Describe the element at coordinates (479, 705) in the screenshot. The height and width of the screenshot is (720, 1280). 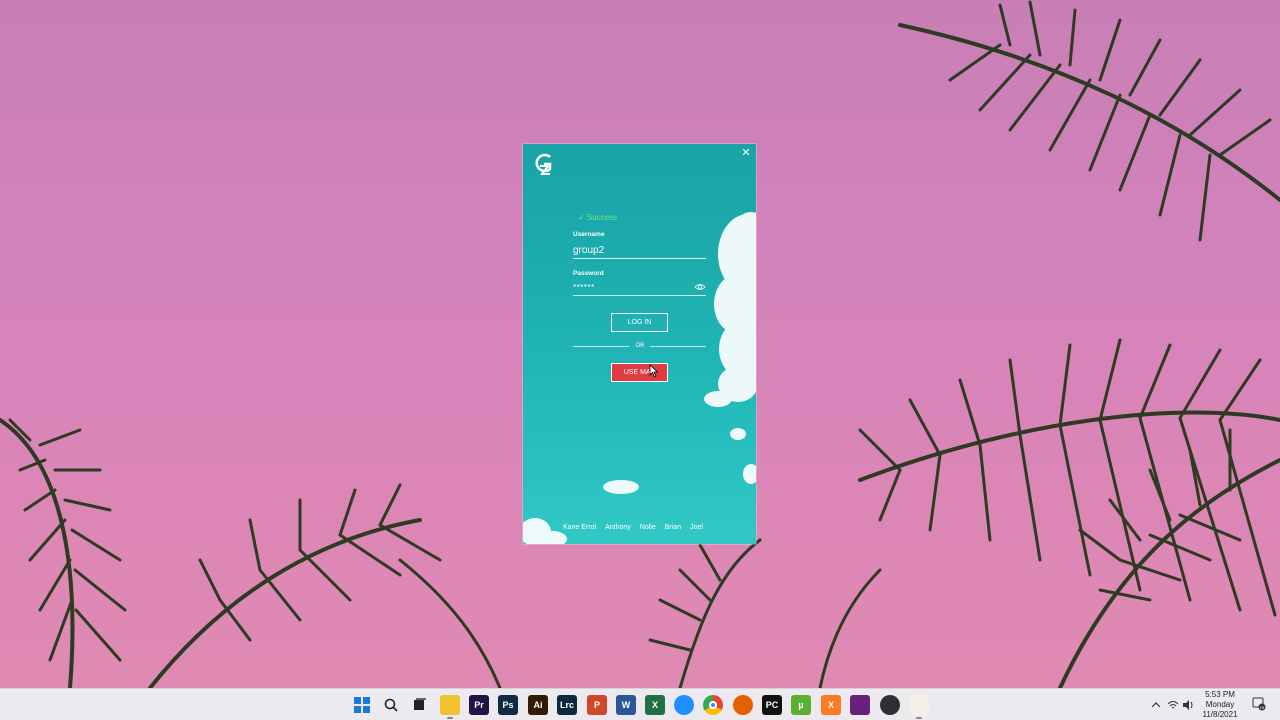
I see `taskbar-premiere-pro-icon: Pr` at that location.